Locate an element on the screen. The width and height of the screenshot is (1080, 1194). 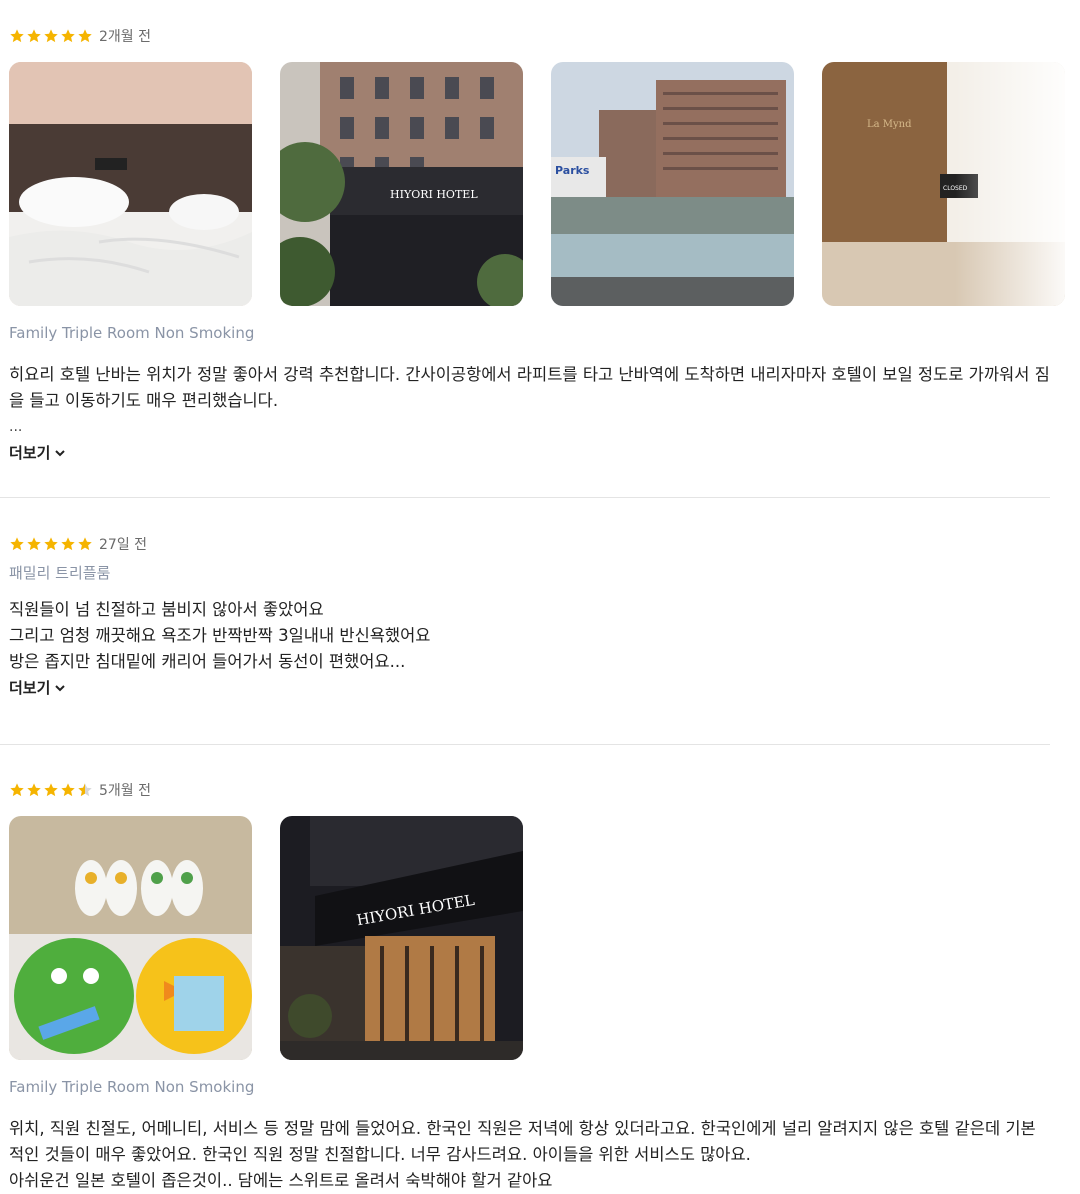
review-photo-bed is located at coordinates (130, 184).